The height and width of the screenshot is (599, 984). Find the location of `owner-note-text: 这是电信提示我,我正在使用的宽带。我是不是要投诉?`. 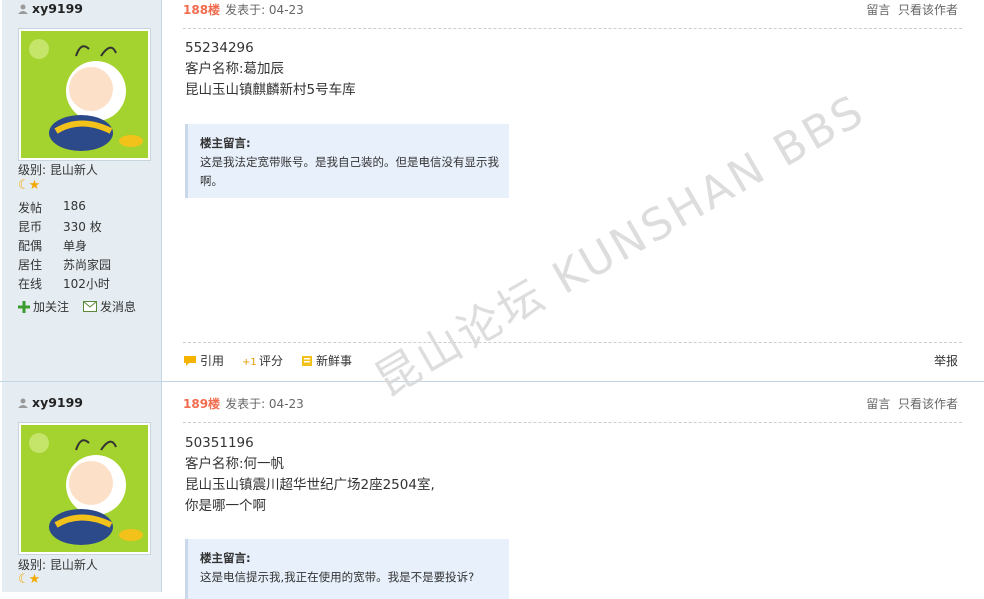

owner-note-text: 这是电信提示我,我正在使用的宽带。我是不是要投诉? is located at coordinates (337, 577).